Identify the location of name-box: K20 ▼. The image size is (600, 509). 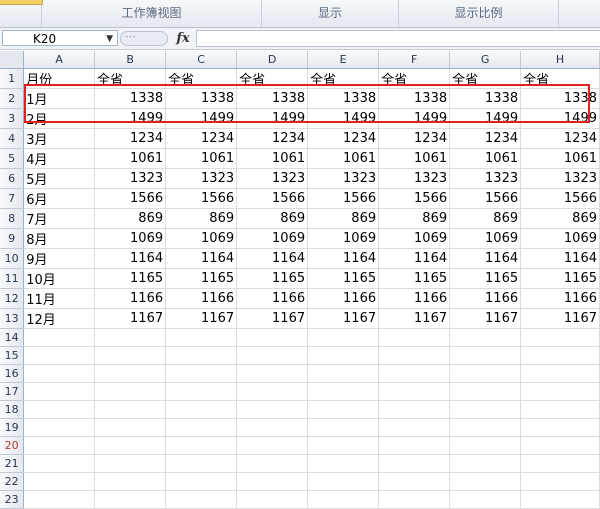
(60, 38).